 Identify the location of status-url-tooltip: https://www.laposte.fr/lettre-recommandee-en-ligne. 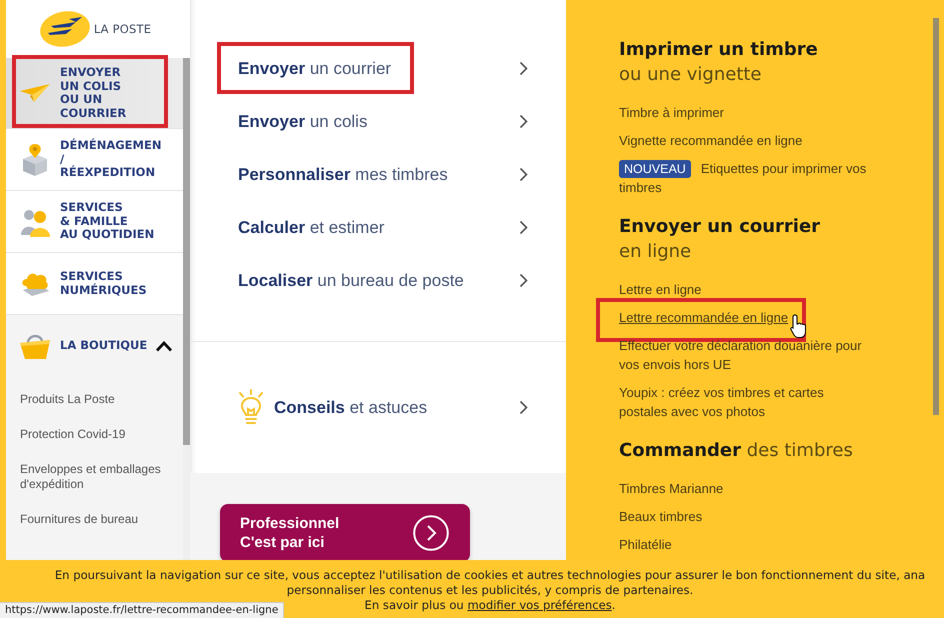
(142, 610).